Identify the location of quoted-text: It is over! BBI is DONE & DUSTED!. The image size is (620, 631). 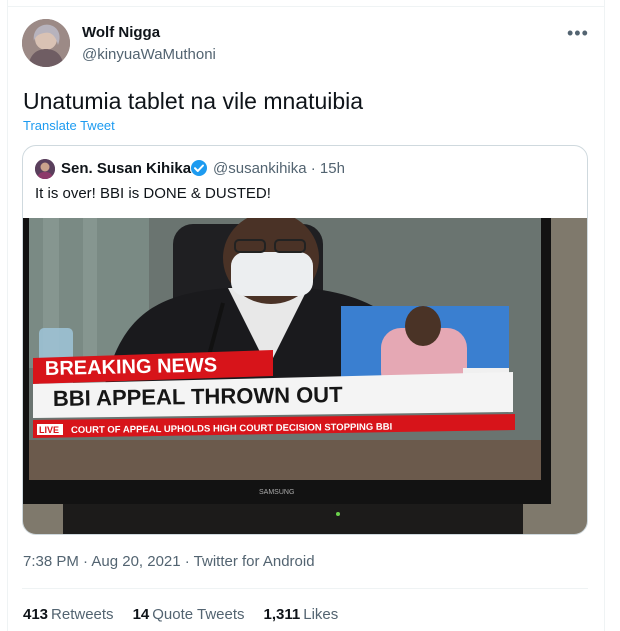
(153, 193).